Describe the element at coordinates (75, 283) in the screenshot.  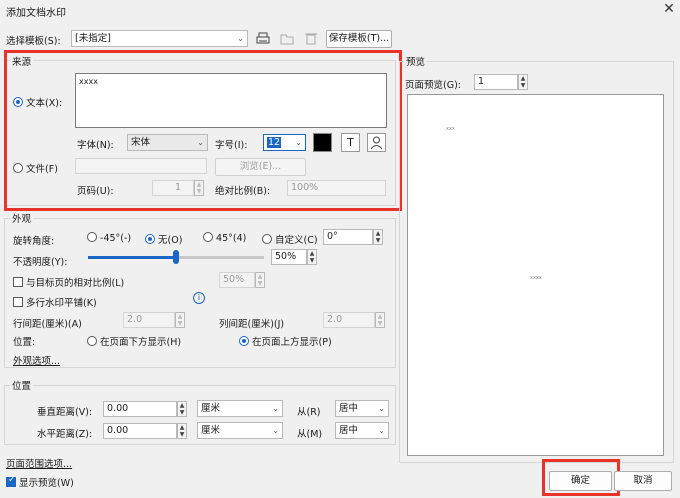
I see `relative-scale-label: 与目标页的相对比例(L)` at that location.